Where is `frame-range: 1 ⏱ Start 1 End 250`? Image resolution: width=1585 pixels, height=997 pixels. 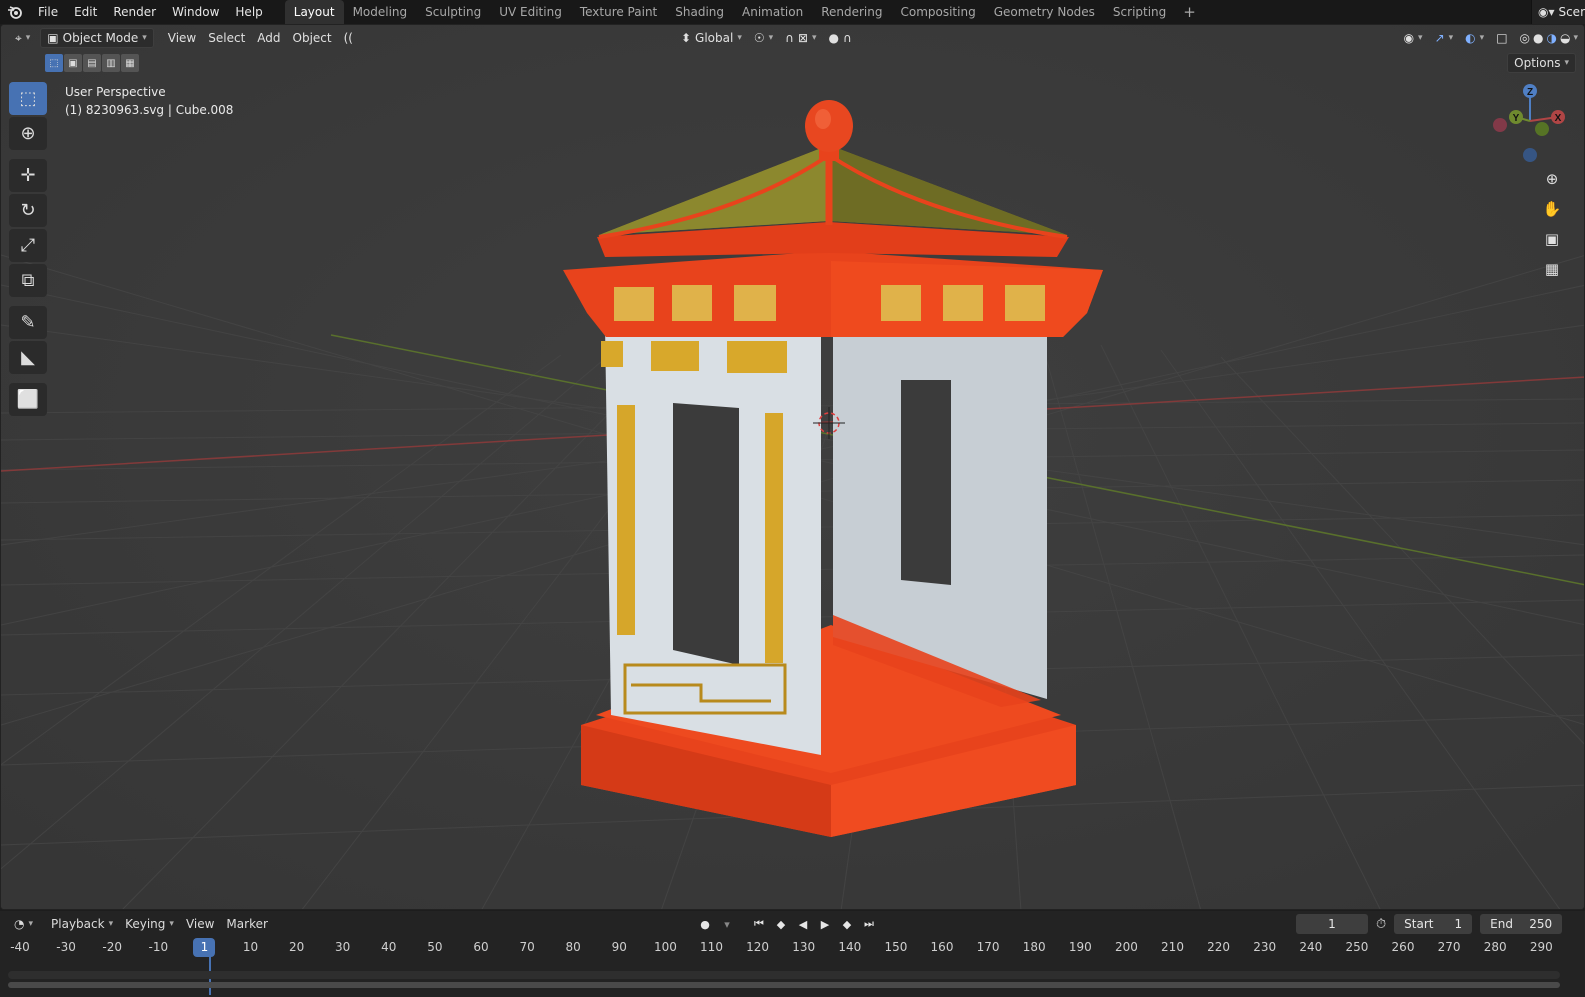
frame-range: 1 ⏱ Start 1 End 250 is located at coordinates (1429, 924).